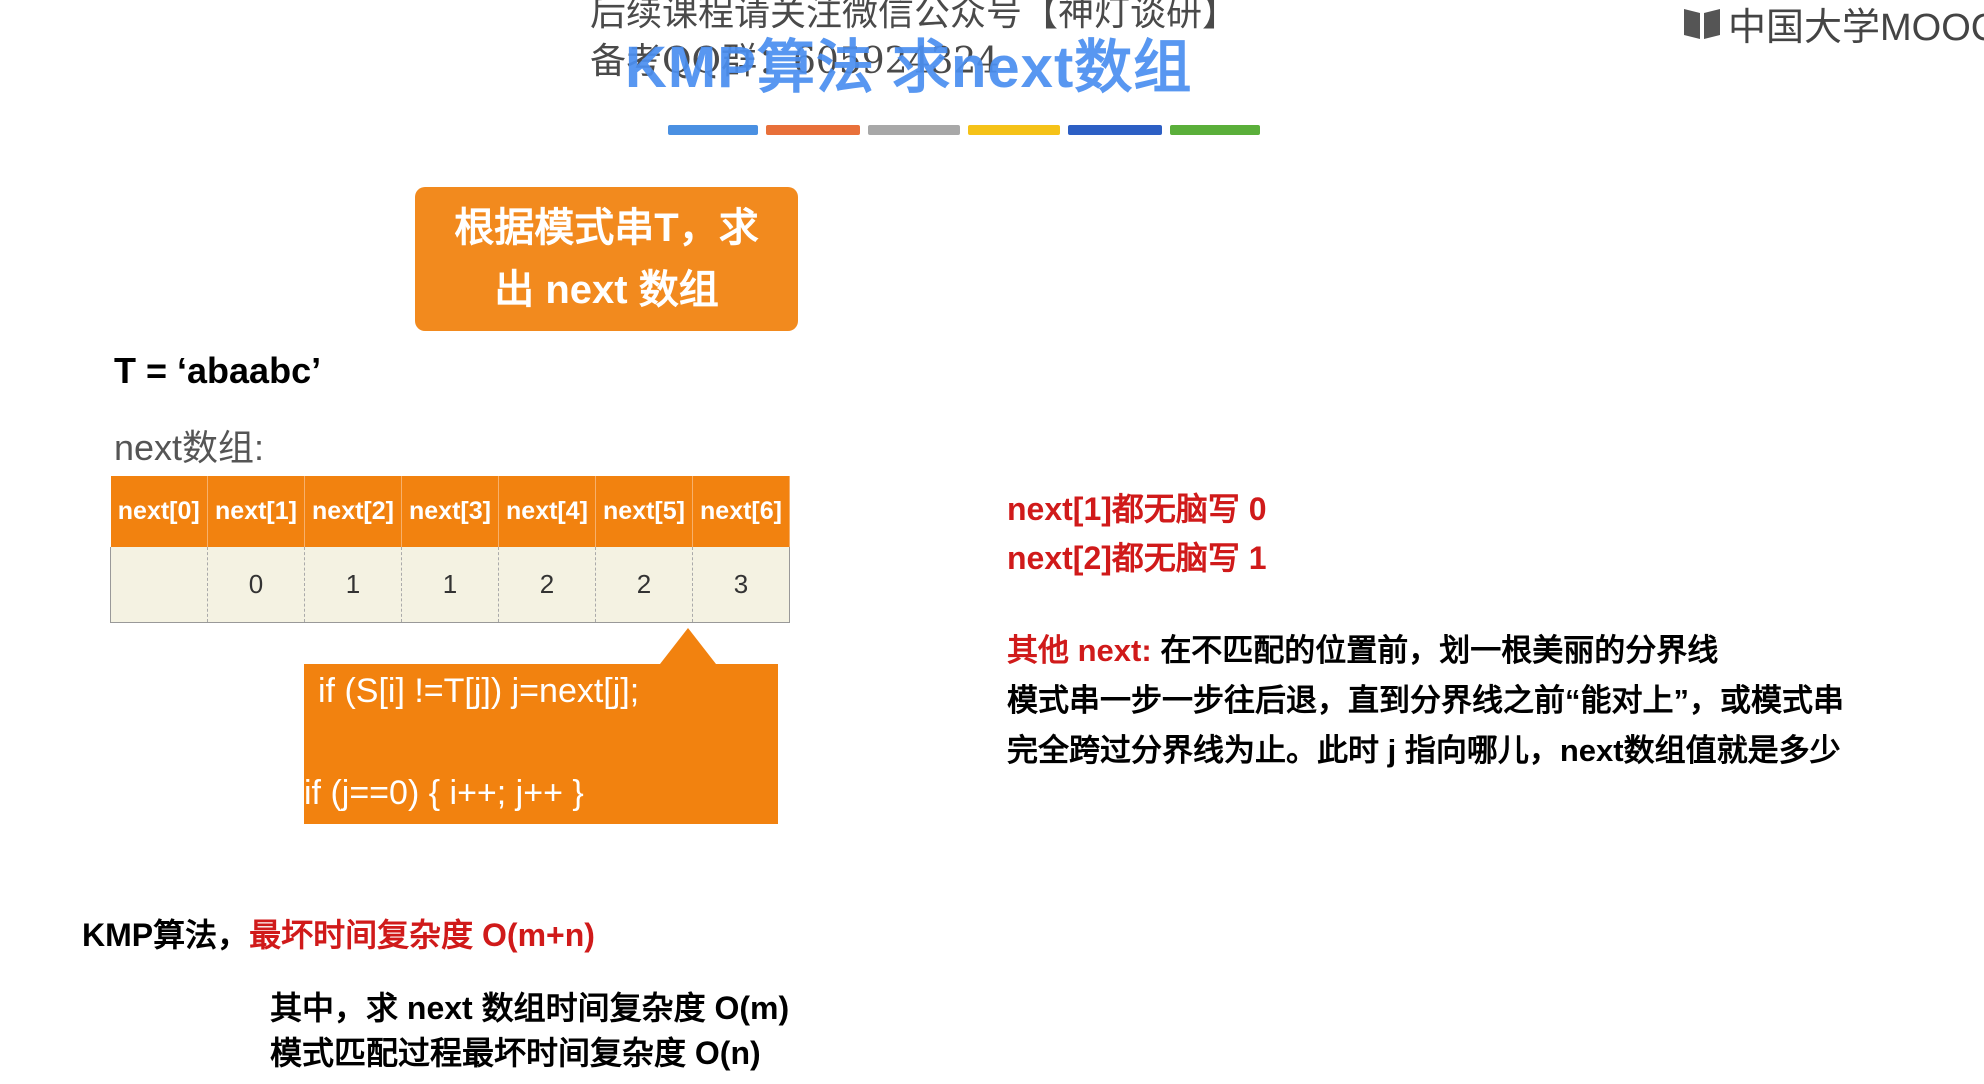 This screenshot has height=1084, width=1984. I want to click on kmp-label: KMP算法，, so click(166, 935).